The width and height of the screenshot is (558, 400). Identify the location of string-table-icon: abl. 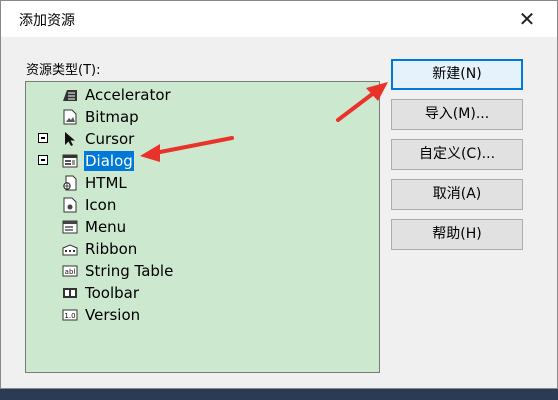
(69, 271).